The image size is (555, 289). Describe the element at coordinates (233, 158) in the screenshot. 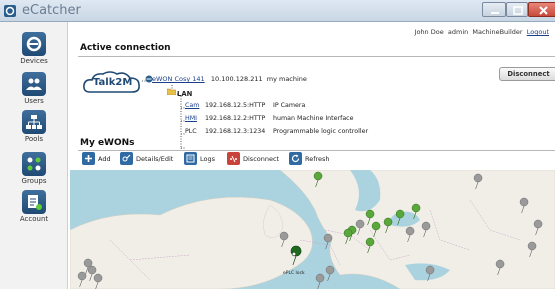

I see `disconnect-icon` at that location.